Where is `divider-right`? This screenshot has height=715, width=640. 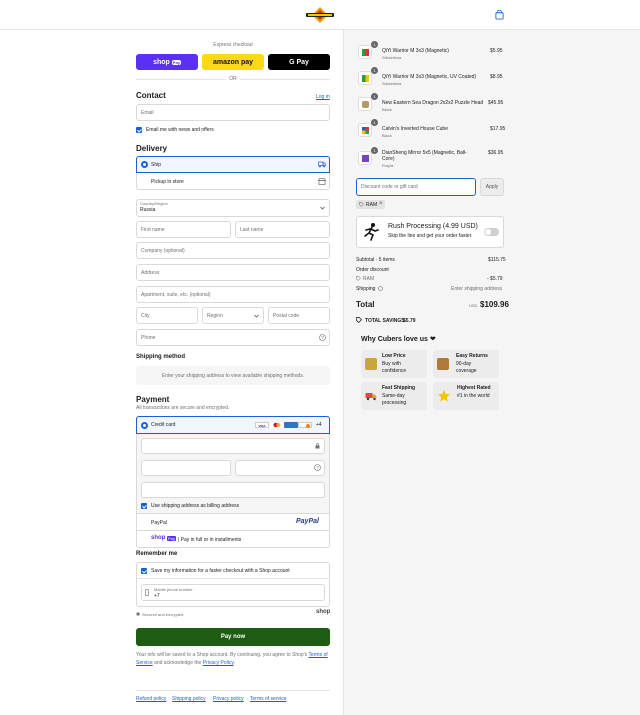
divider-right is located at coordinates (285, 79).